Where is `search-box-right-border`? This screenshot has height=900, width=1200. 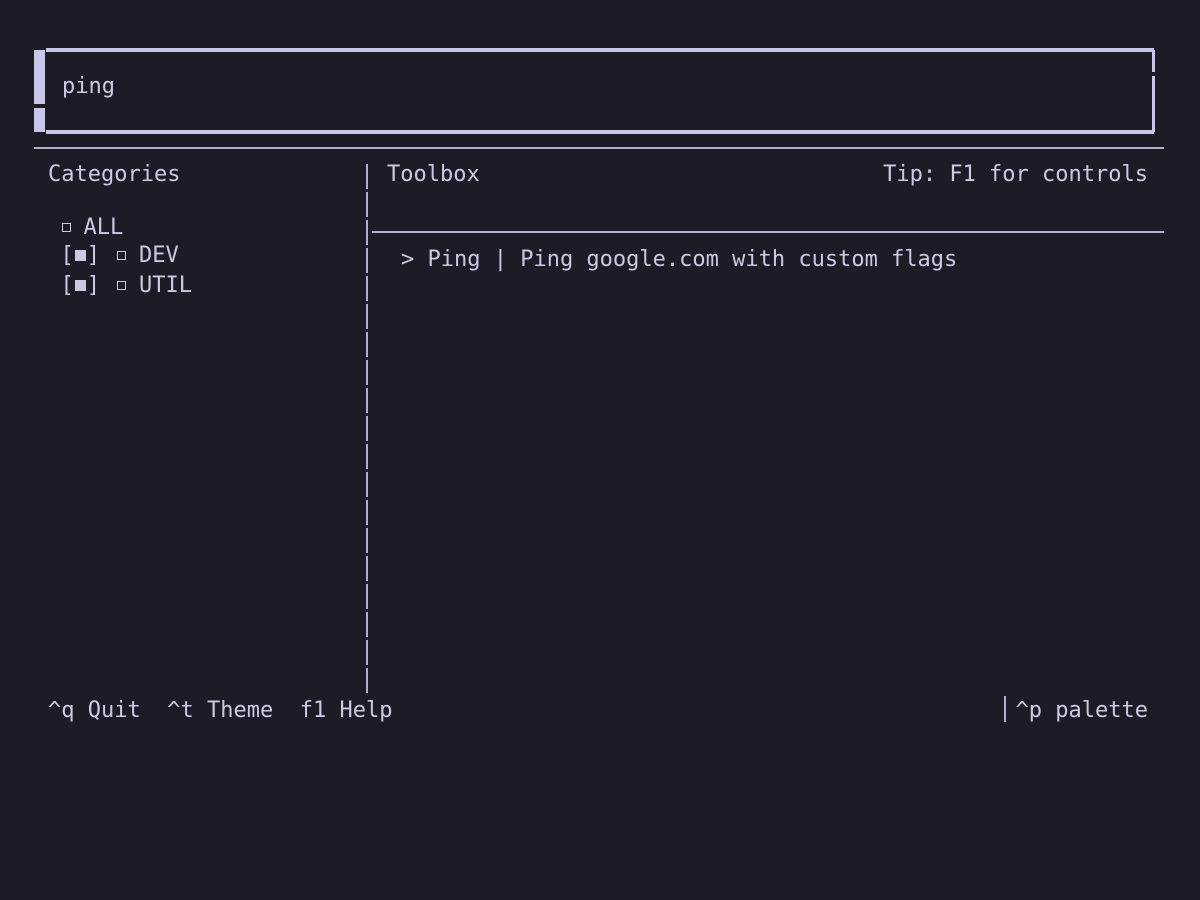
search-box-right-border is located at coordinates (1153, 91).